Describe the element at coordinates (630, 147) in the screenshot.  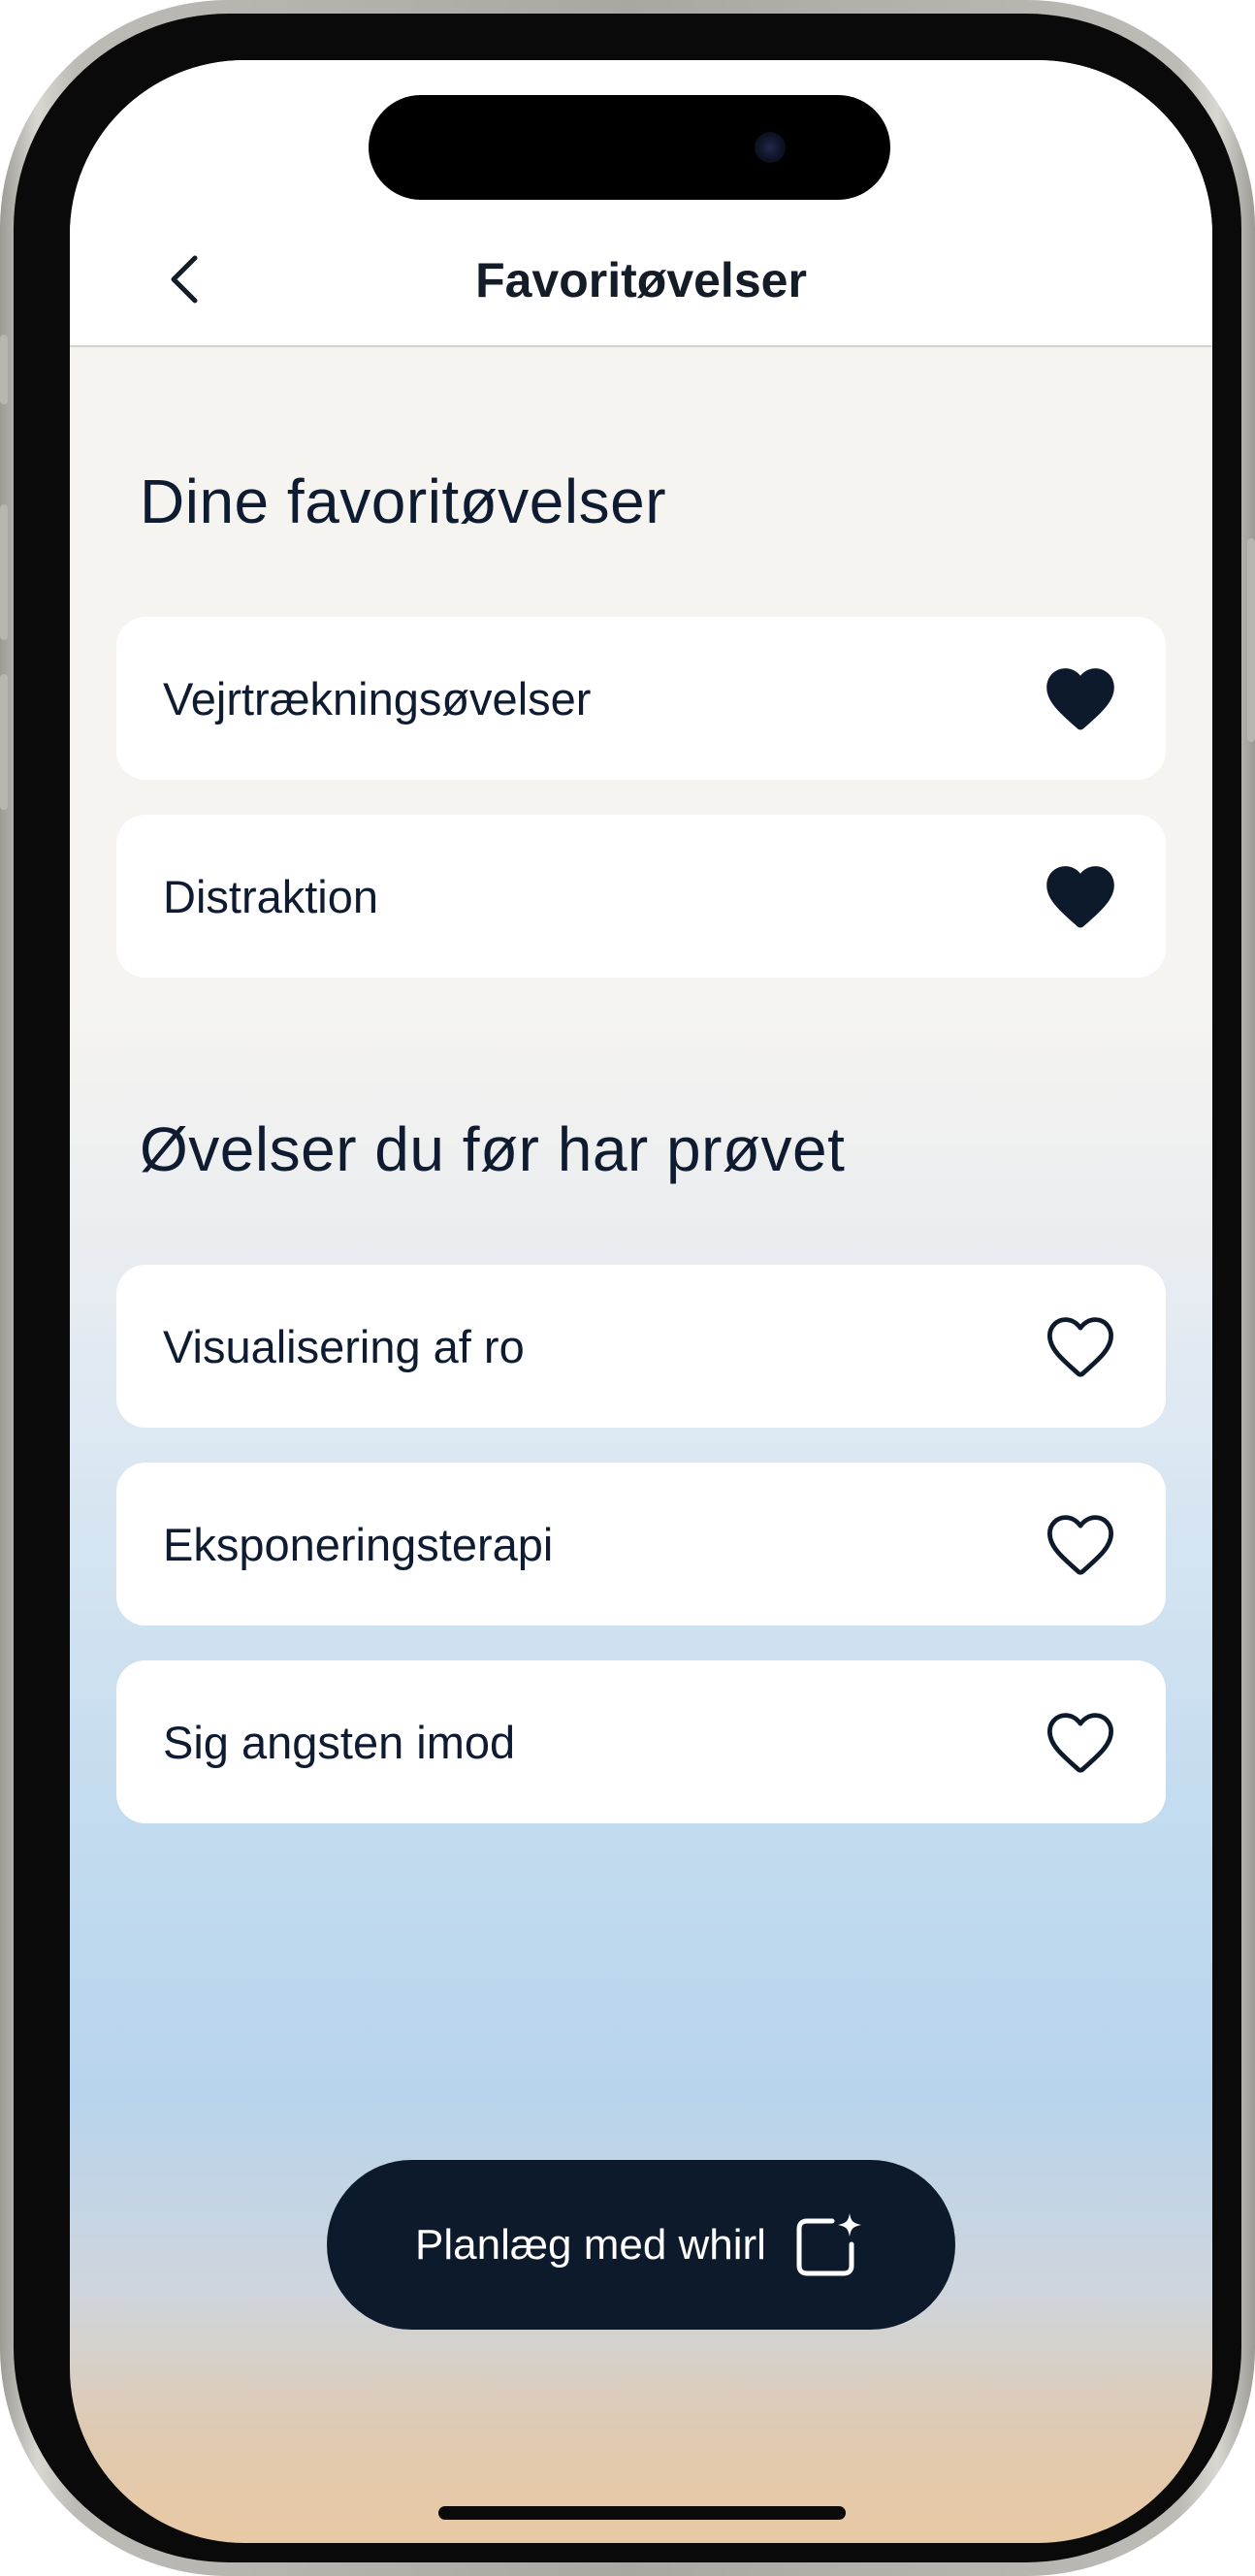
I see `dynamic-island` at that location.